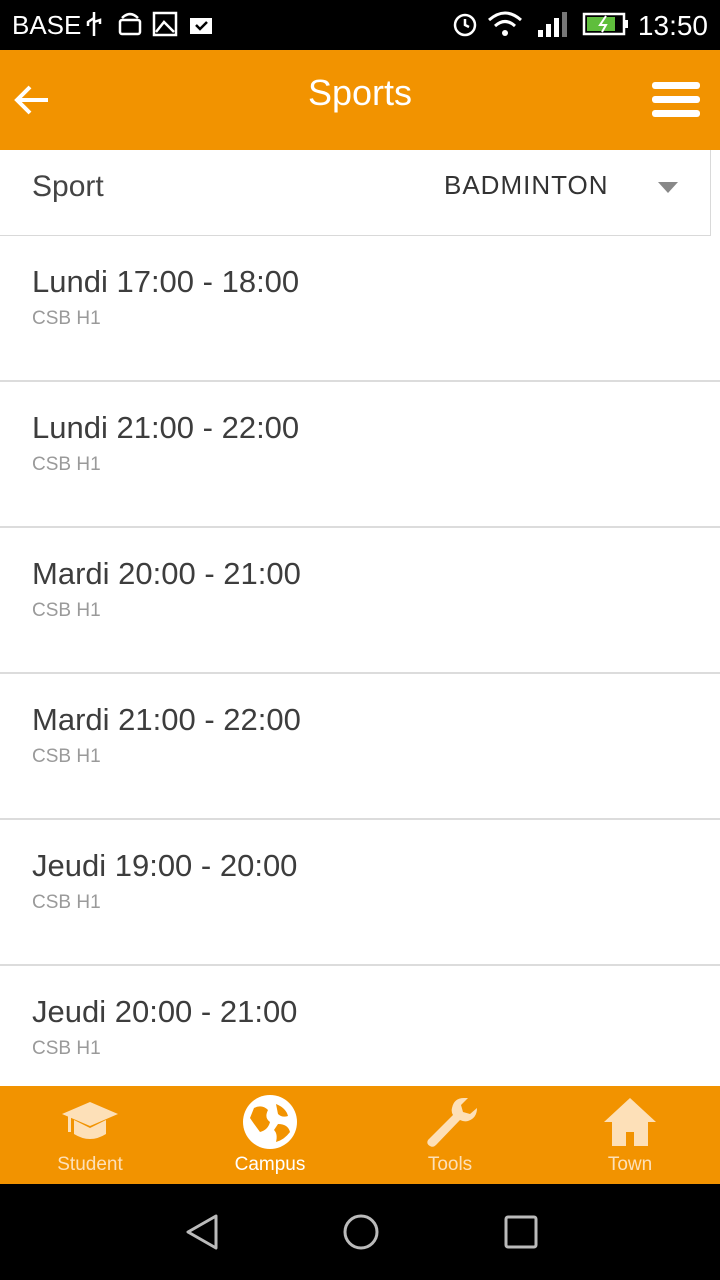 Image resolution: width=720 pixels, height=1280 pixels. Describe the element at coordinates (270, 1122) in the screenshot. I see `globe-icon` at that location.